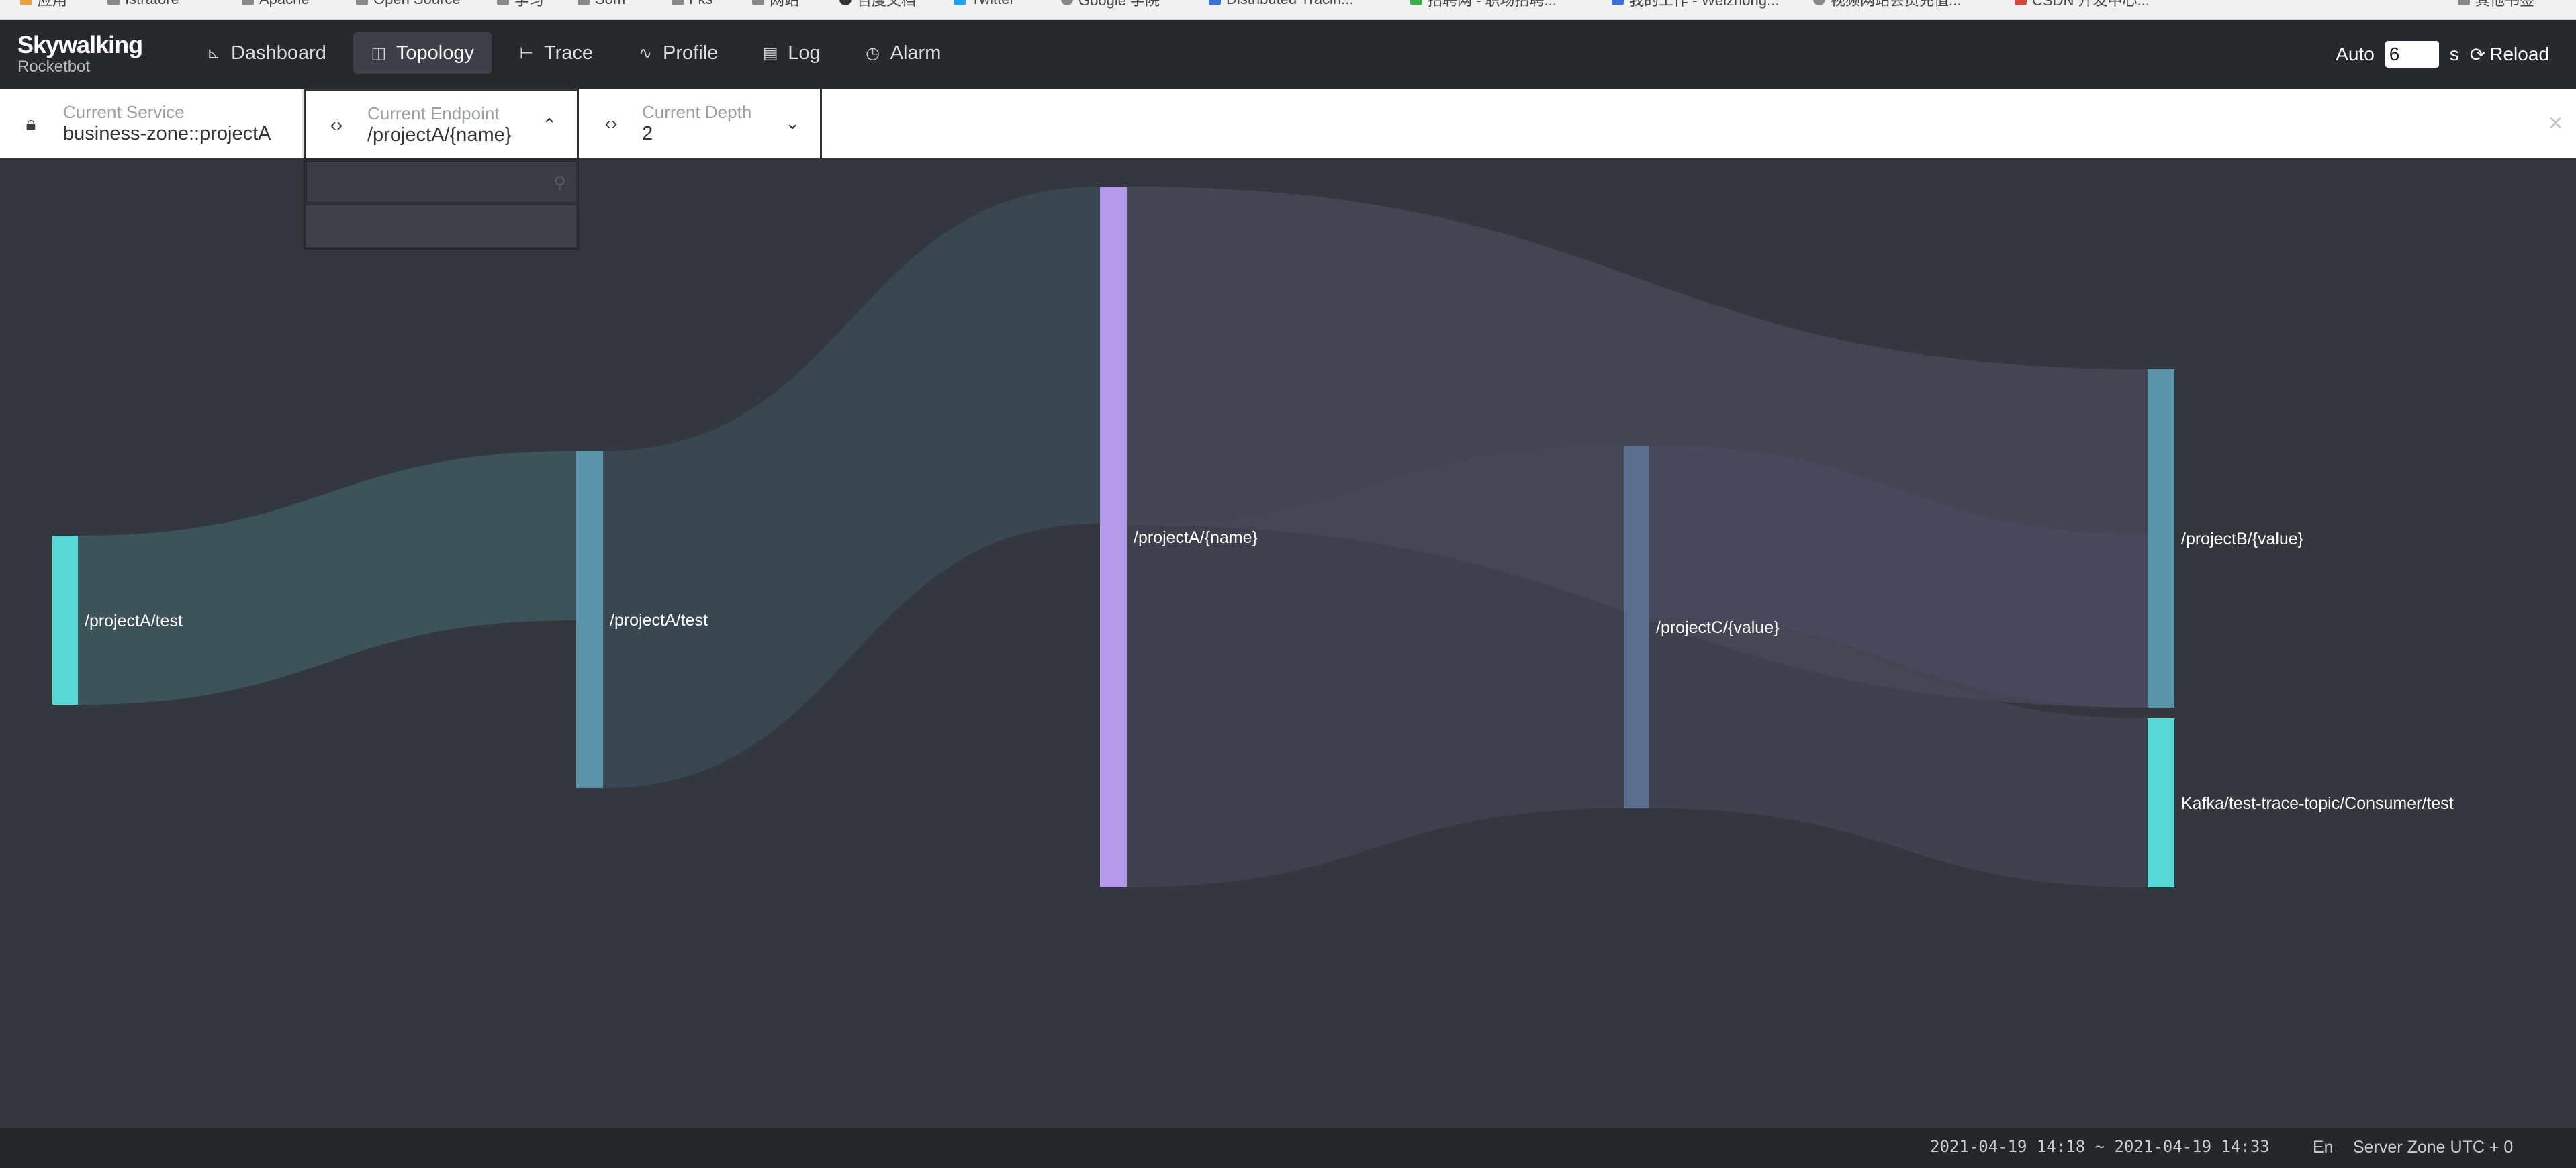  Describe the element at coordinates (873, 53) in the screenshot. I see `alarm-icon: ◷` at that location.